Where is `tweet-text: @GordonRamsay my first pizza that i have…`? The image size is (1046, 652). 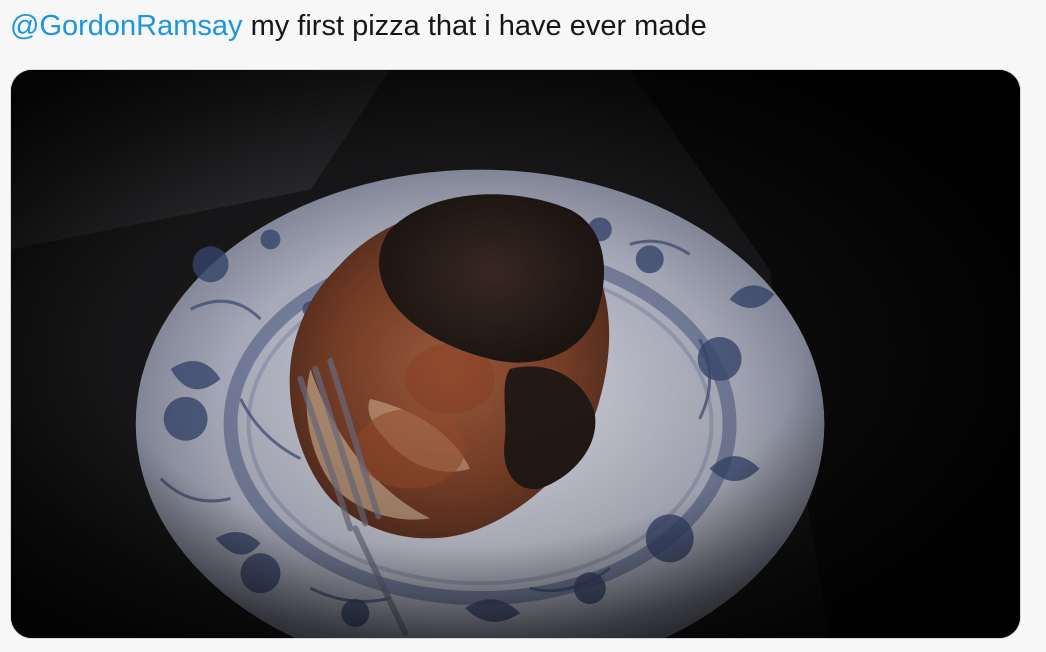 tweet-text: @GordonRamsay my first pizza that i have… is located at coordinates (358, 26).